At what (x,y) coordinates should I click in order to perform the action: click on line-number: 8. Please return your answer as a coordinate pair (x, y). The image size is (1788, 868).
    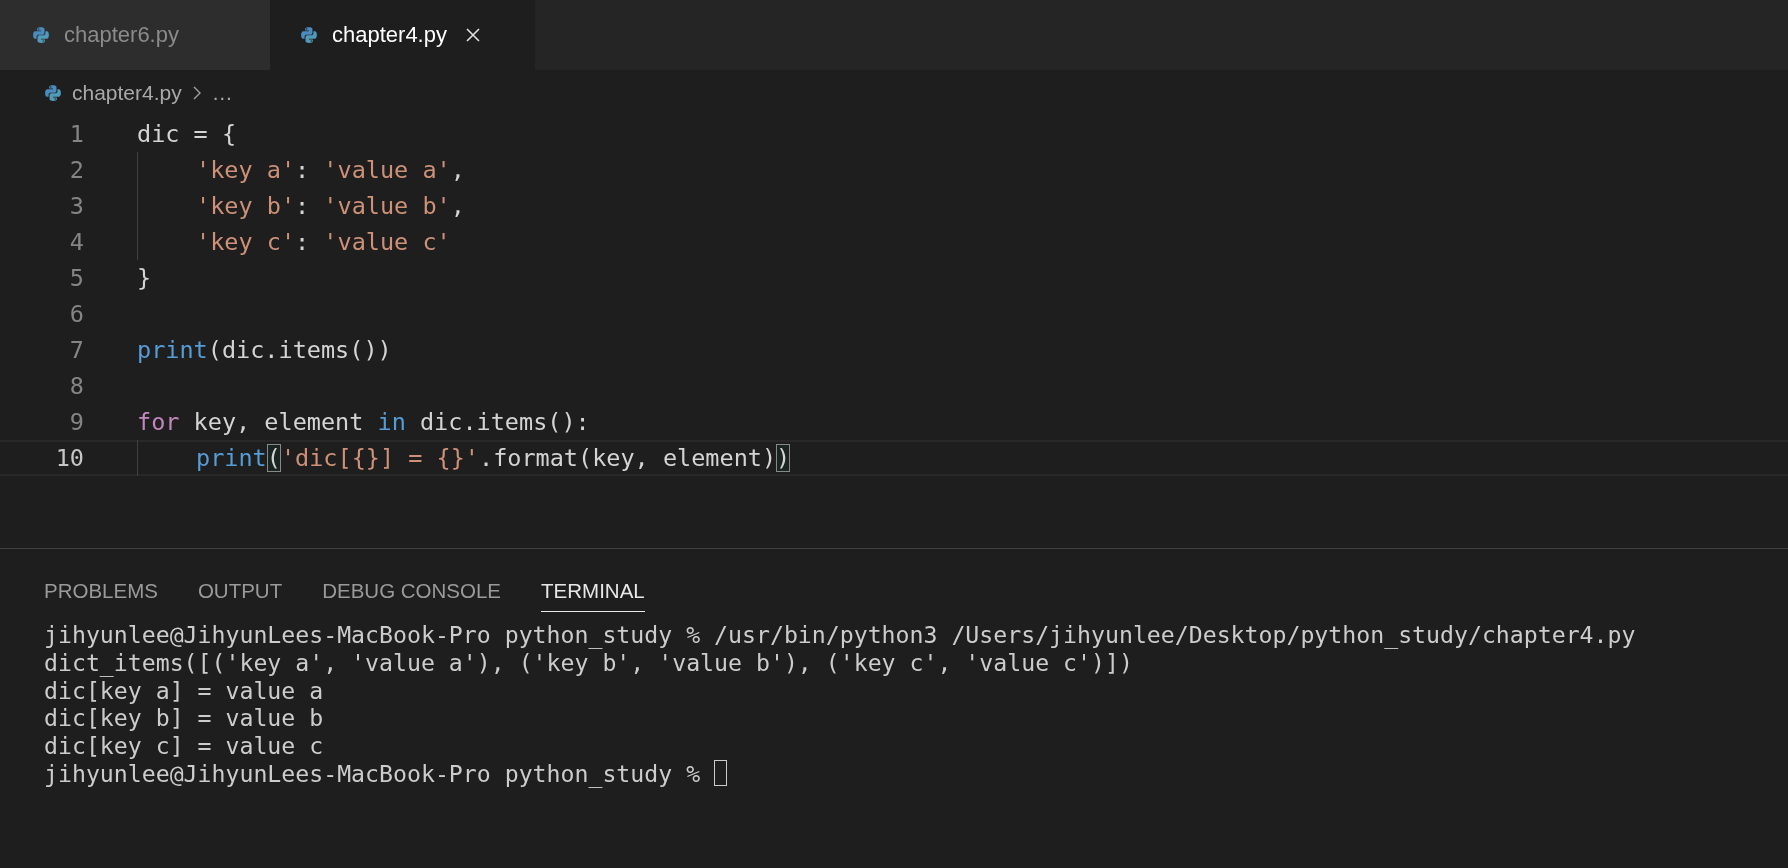
    Looking at the image, I should click on (76, 386).